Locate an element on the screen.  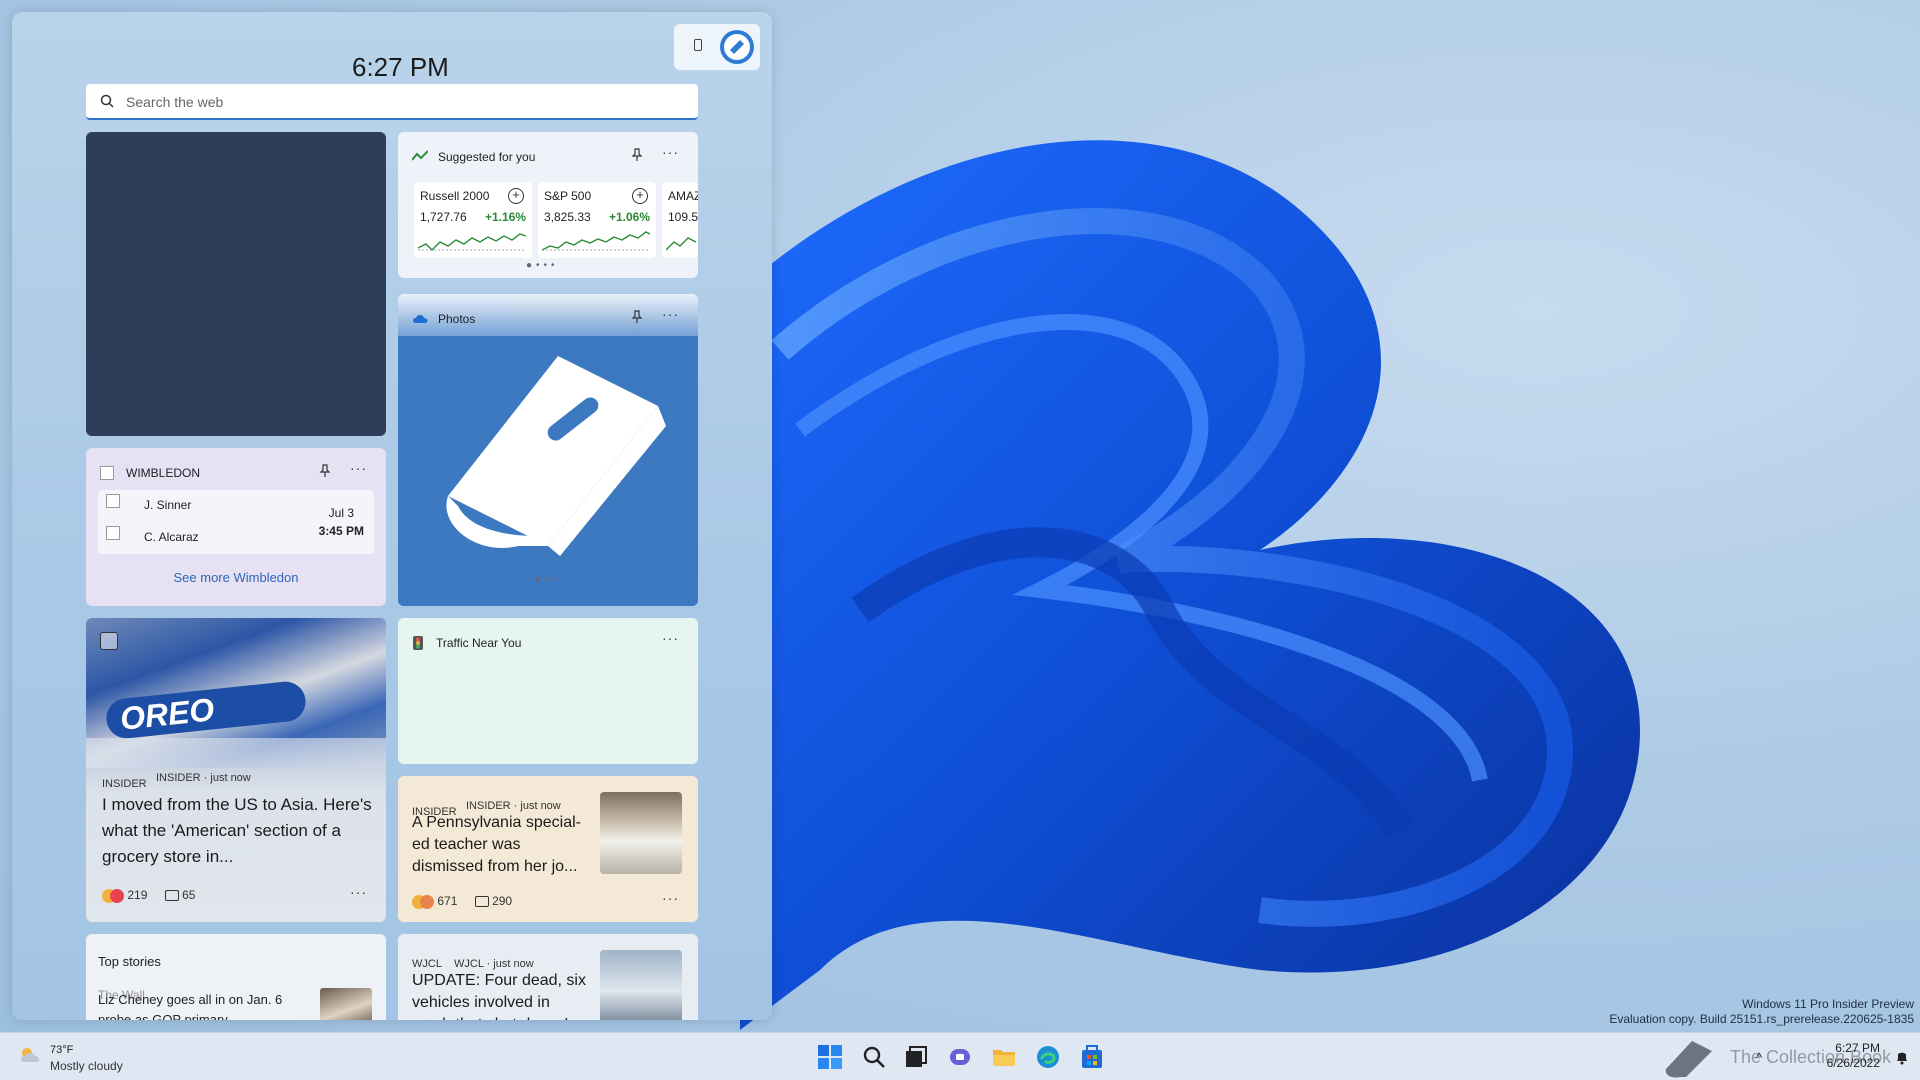
match-time: 3:45 PM is located at coordinates (341, 531).